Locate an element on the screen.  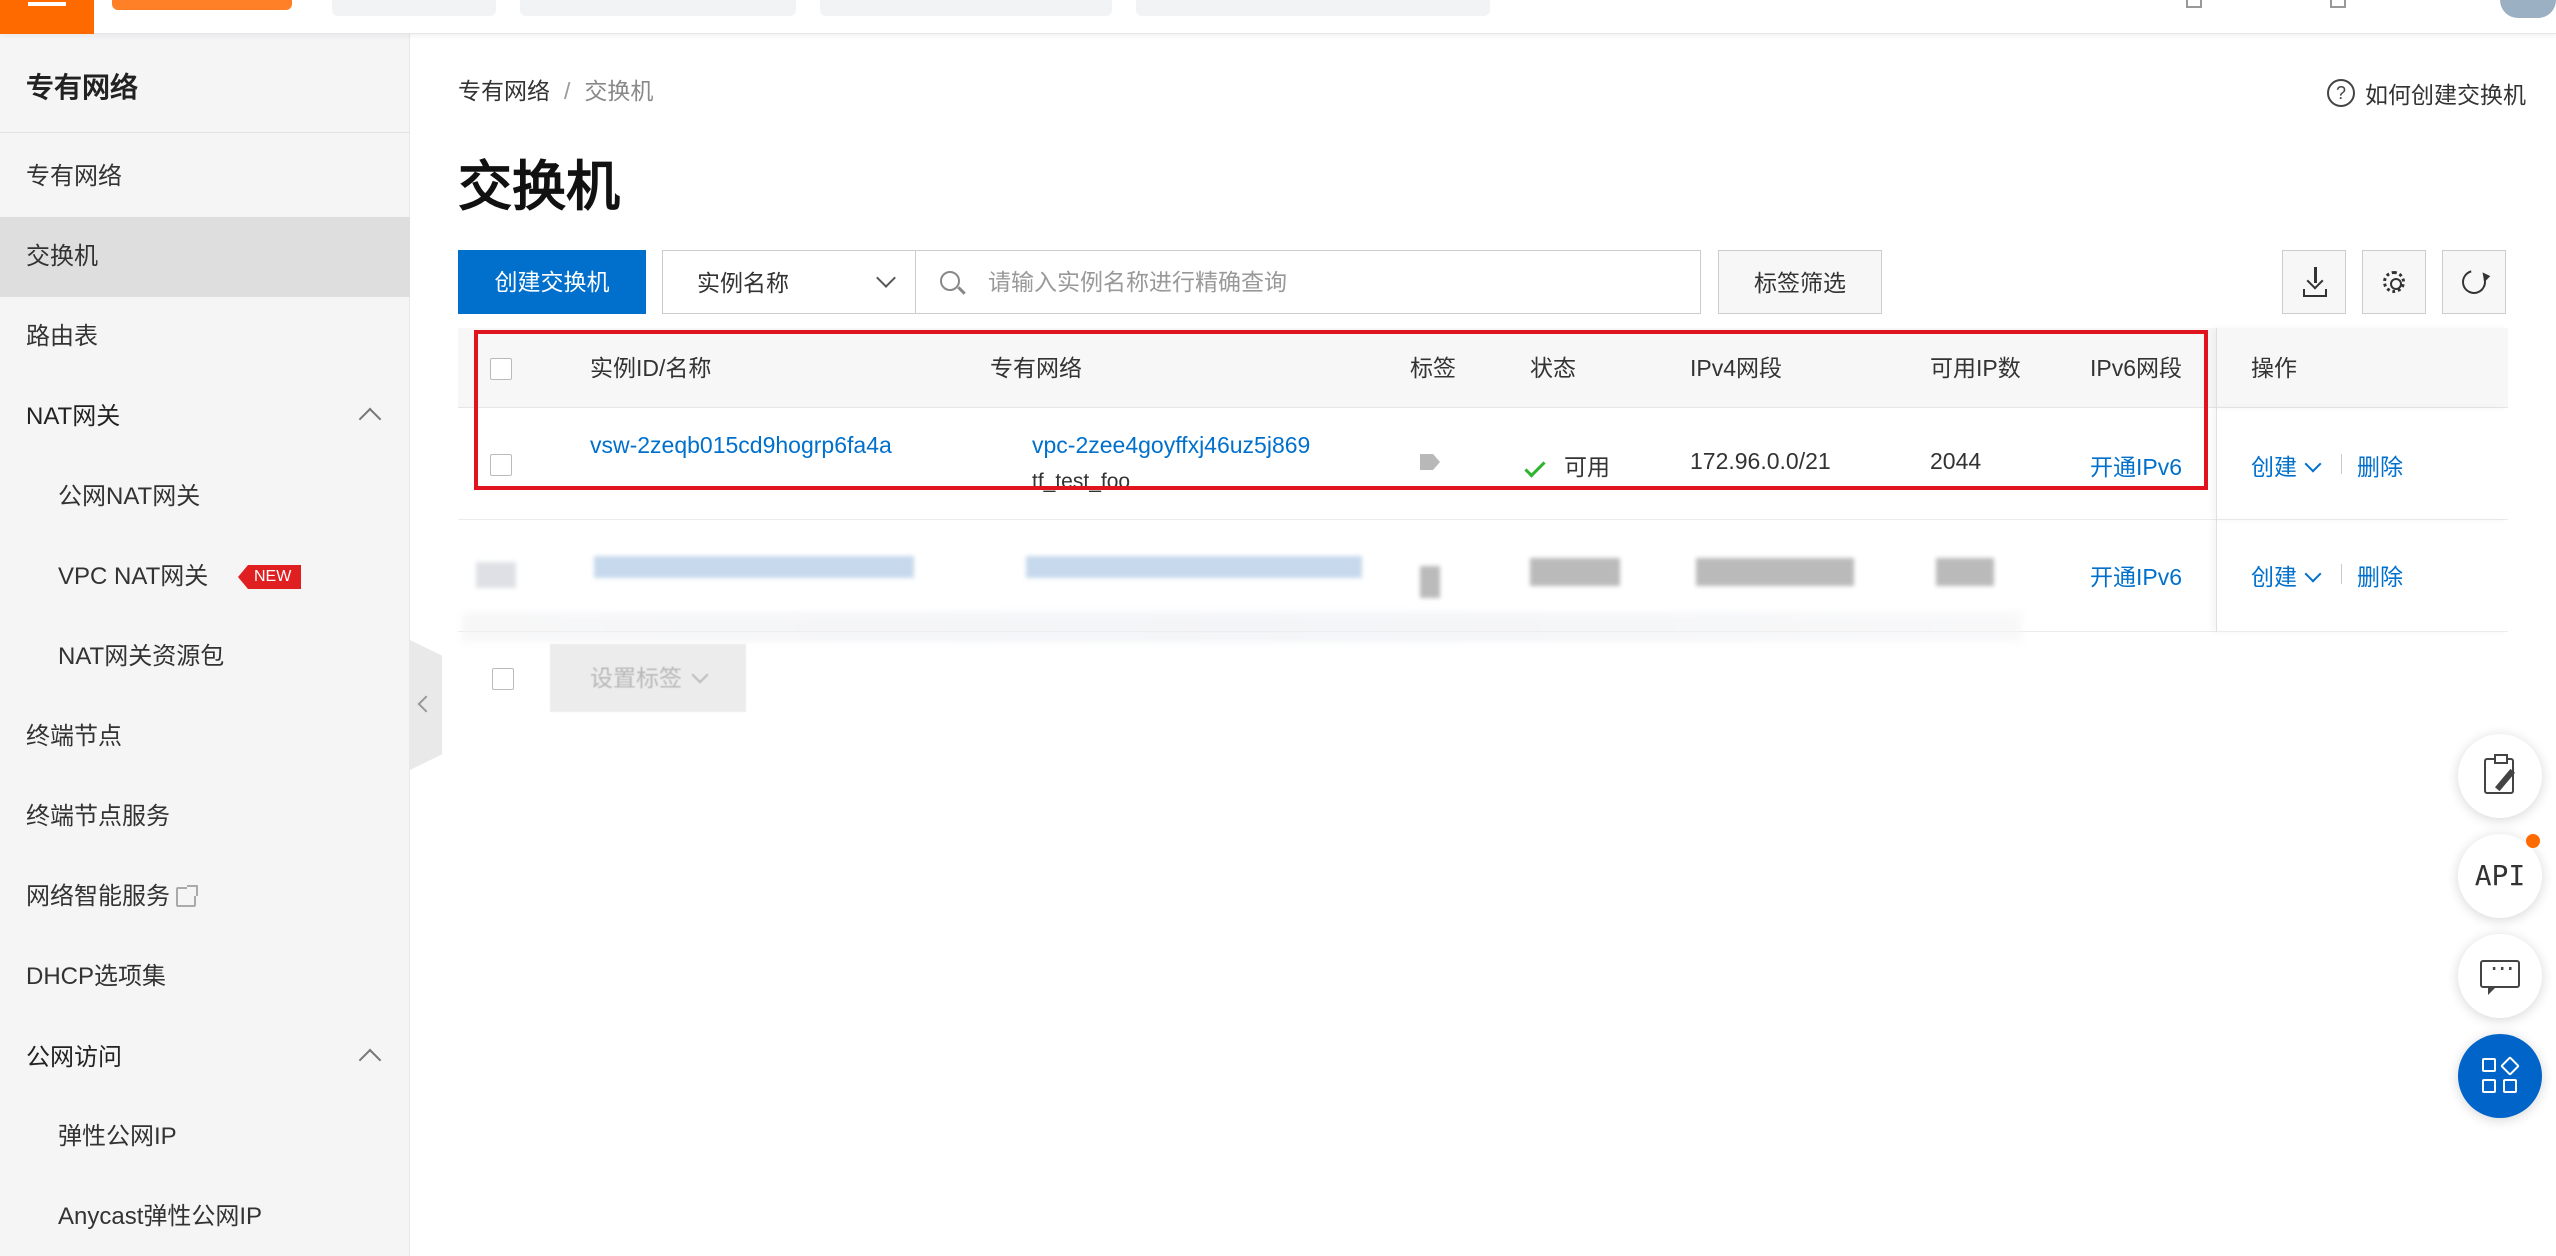
sidebar-group-nat-gateway: NAT网关 is located at coordinates (205, 417).